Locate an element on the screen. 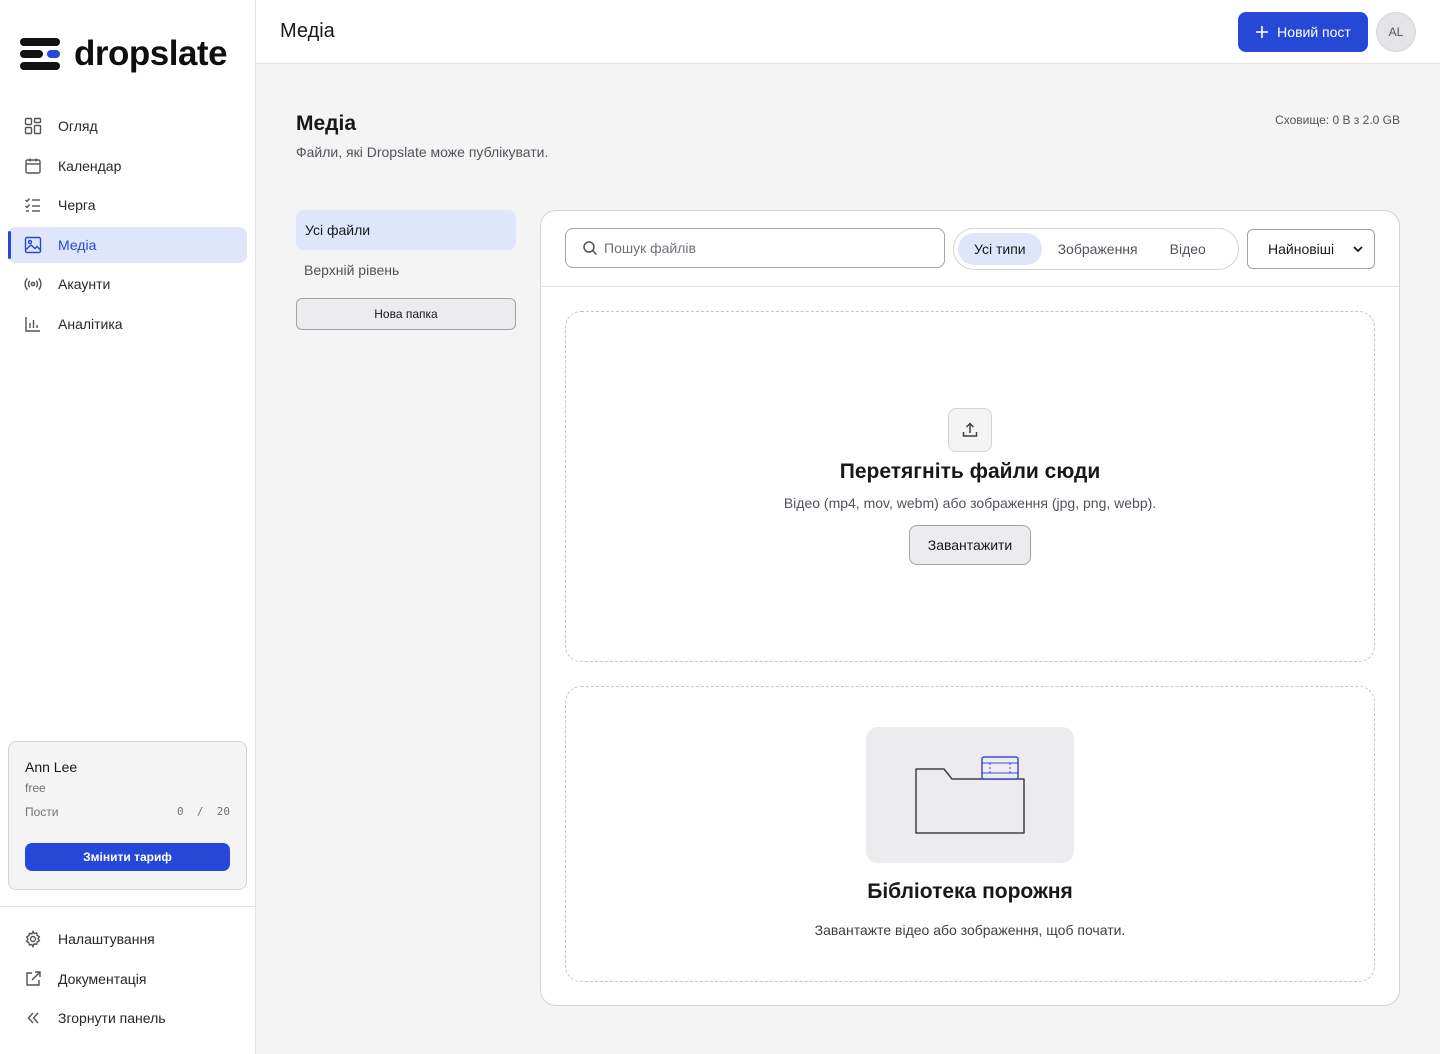 This screenshot has width=1440, height=1054. calendar-icon is located at coordinates (33, 166).